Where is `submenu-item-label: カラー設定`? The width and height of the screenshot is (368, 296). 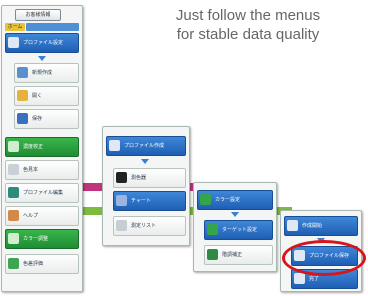
submenu-item-label: カラー設定 is located at coordinates (228, 200).